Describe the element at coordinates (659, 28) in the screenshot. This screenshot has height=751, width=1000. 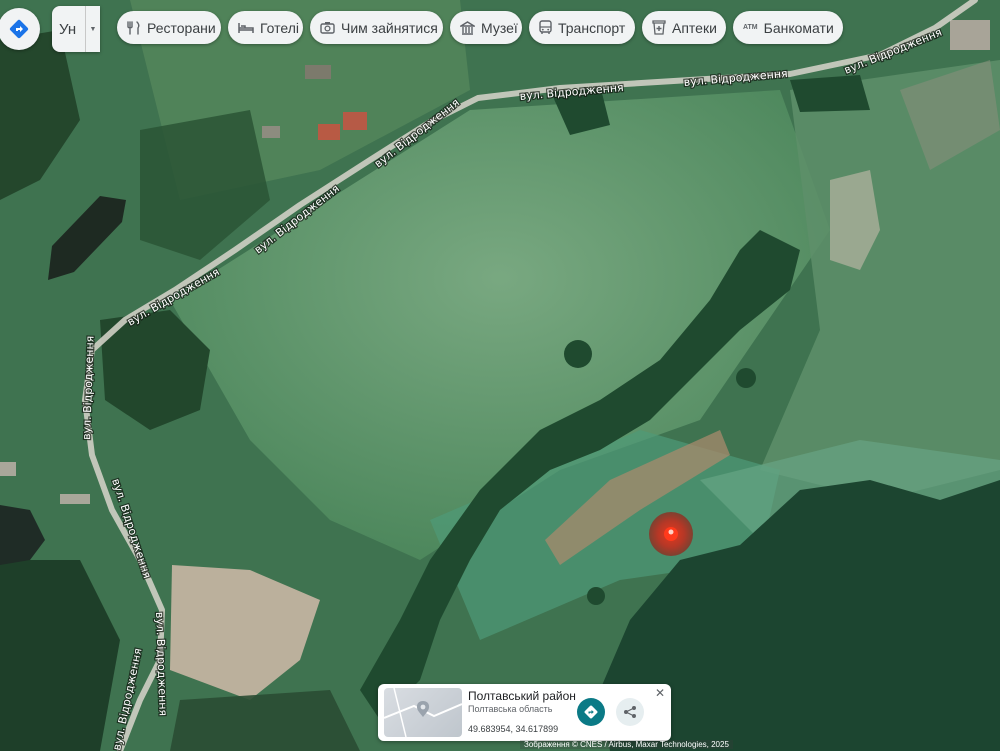
I see `pharmacy-icon` at that location.